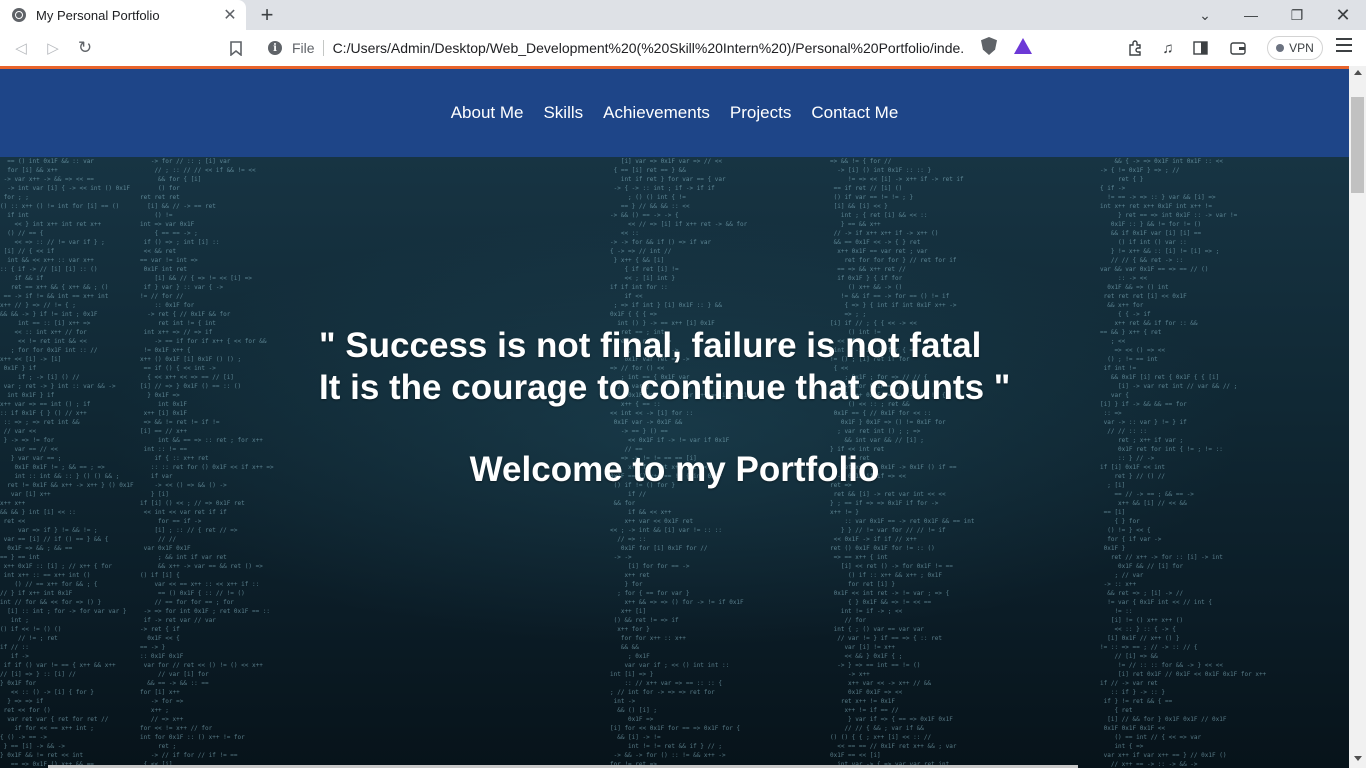  Describe the element at coordinates (53, 48) in the screenshot. I see `forward-button: ▷` at that location.